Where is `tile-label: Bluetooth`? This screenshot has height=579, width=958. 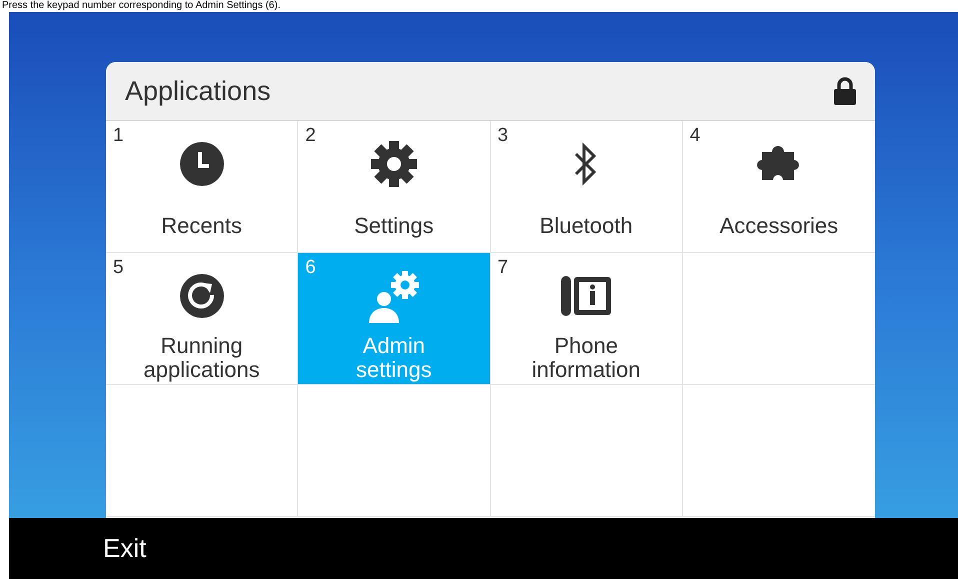
tile-label: Bluetooth is located at coordinates (586, 226).